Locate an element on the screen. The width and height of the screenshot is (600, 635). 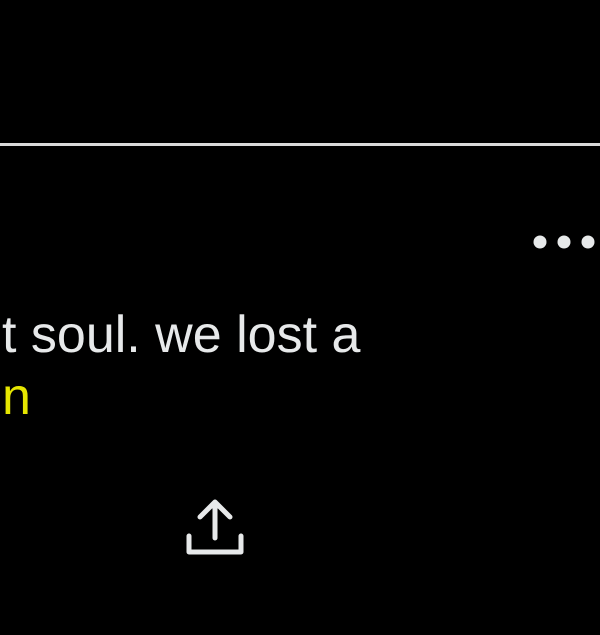
share-icon is located at coordinates (215, 527).